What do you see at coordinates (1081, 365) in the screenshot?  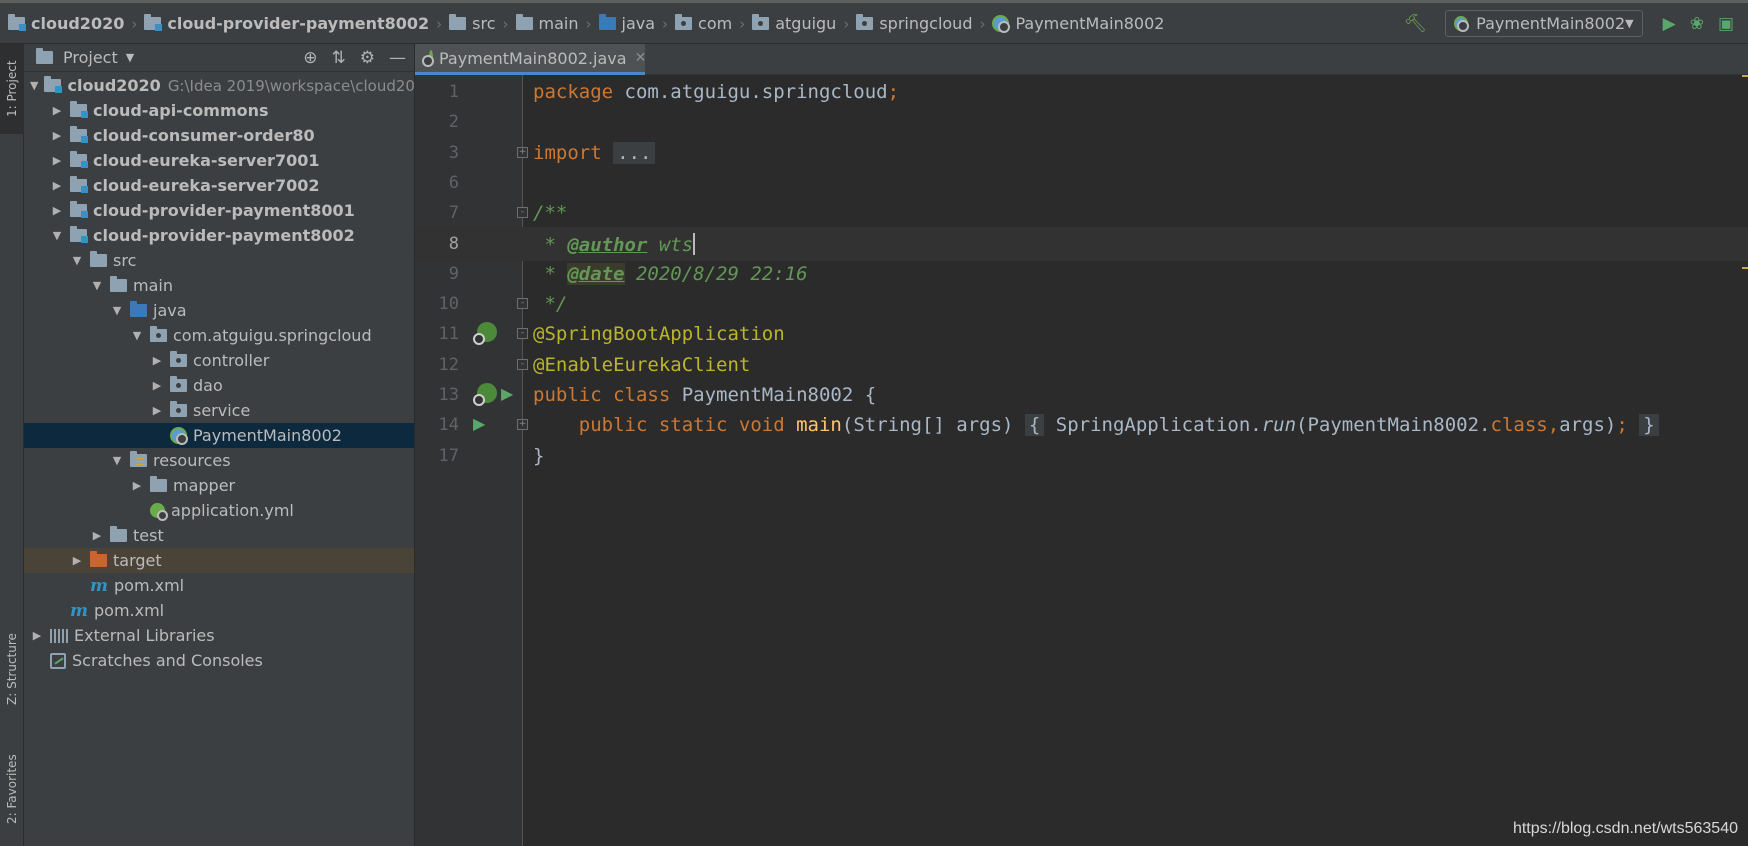 I see `code-line: 12 - @EnableEurekaClient` at bounding box center [1081, 365].